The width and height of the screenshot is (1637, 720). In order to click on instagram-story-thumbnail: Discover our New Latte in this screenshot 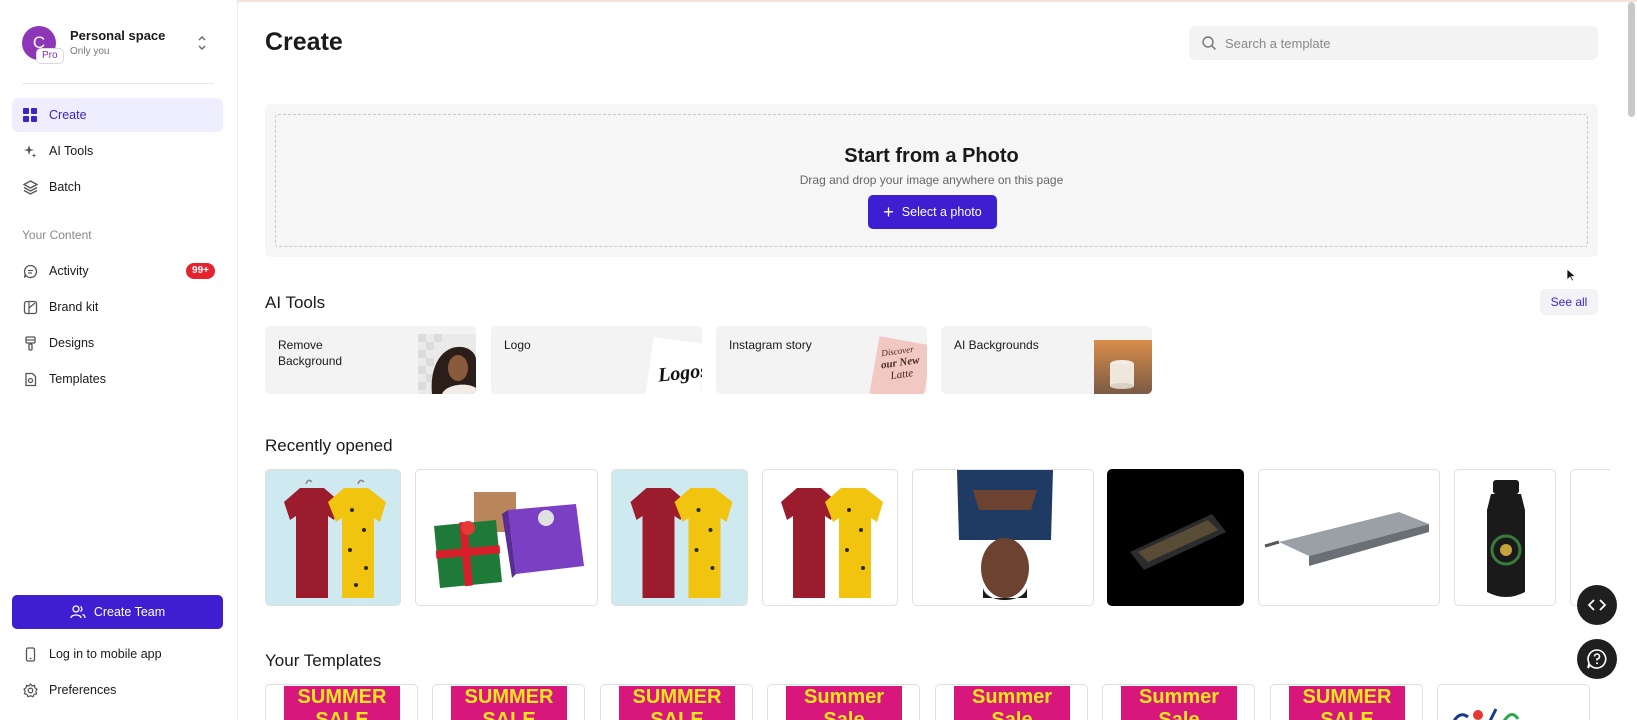, I will do `click(898, 365)`.